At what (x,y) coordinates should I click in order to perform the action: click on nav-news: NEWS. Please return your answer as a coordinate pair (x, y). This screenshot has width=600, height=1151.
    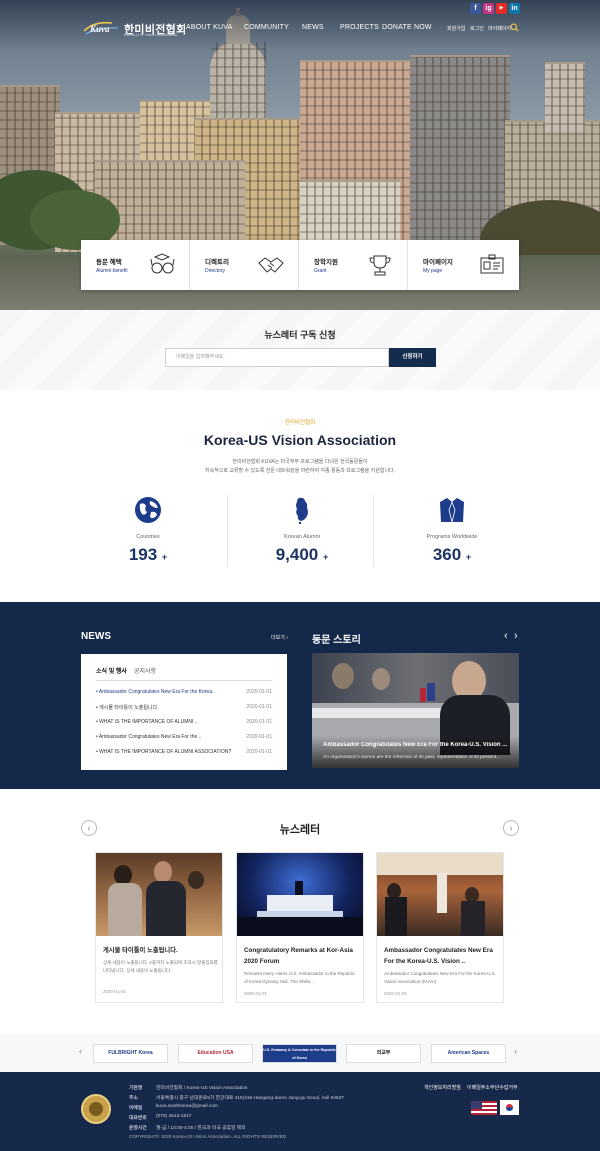
    Looking at the image, I should click on (313, 27).